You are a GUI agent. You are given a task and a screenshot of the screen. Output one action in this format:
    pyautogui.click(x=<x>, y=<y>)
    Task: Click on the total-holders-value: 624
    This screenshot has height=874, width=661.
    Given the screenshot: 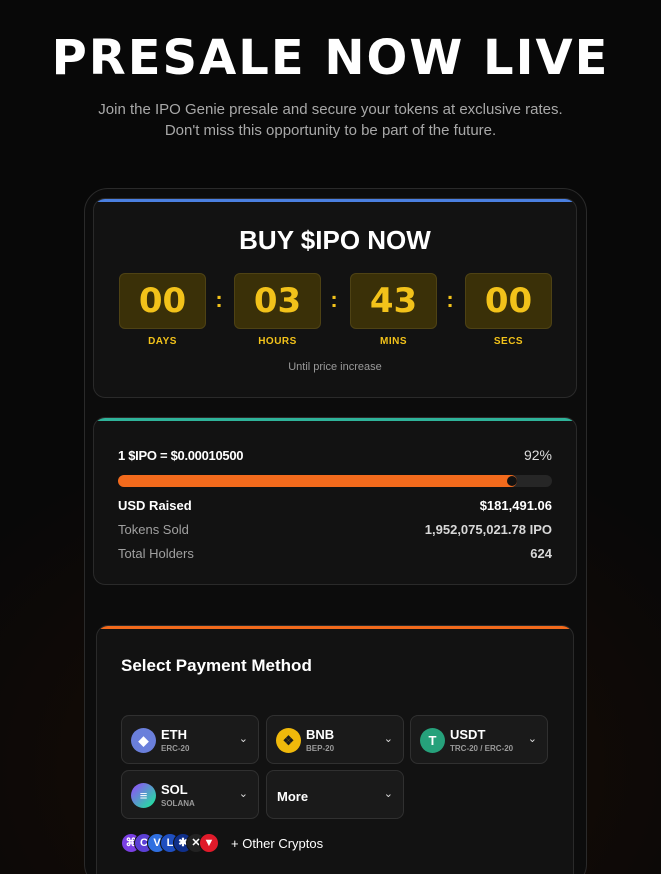 What is the action you would take?
    pyautogui.click(x=541, y=553)
    